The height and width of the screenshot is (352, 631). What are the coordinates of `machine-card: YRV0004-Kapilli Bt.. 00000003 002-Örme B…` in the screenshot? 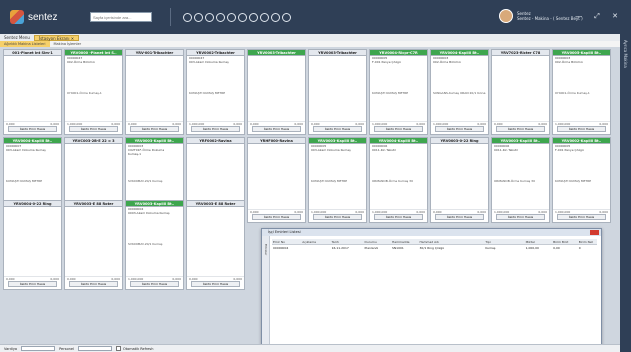 It's located at (459, 92).